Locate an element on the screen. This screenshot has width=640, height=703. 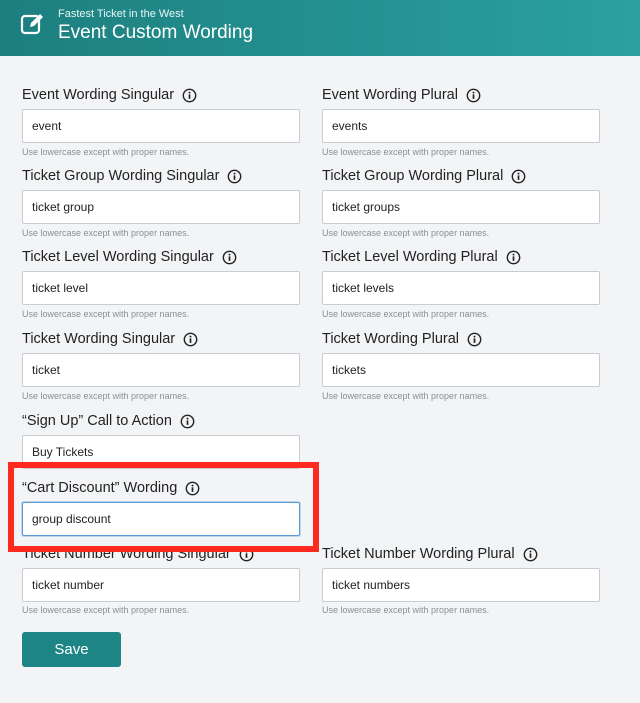
cart-discount-label: “Cart Discount” Wording is located at coordinates (111, 488).